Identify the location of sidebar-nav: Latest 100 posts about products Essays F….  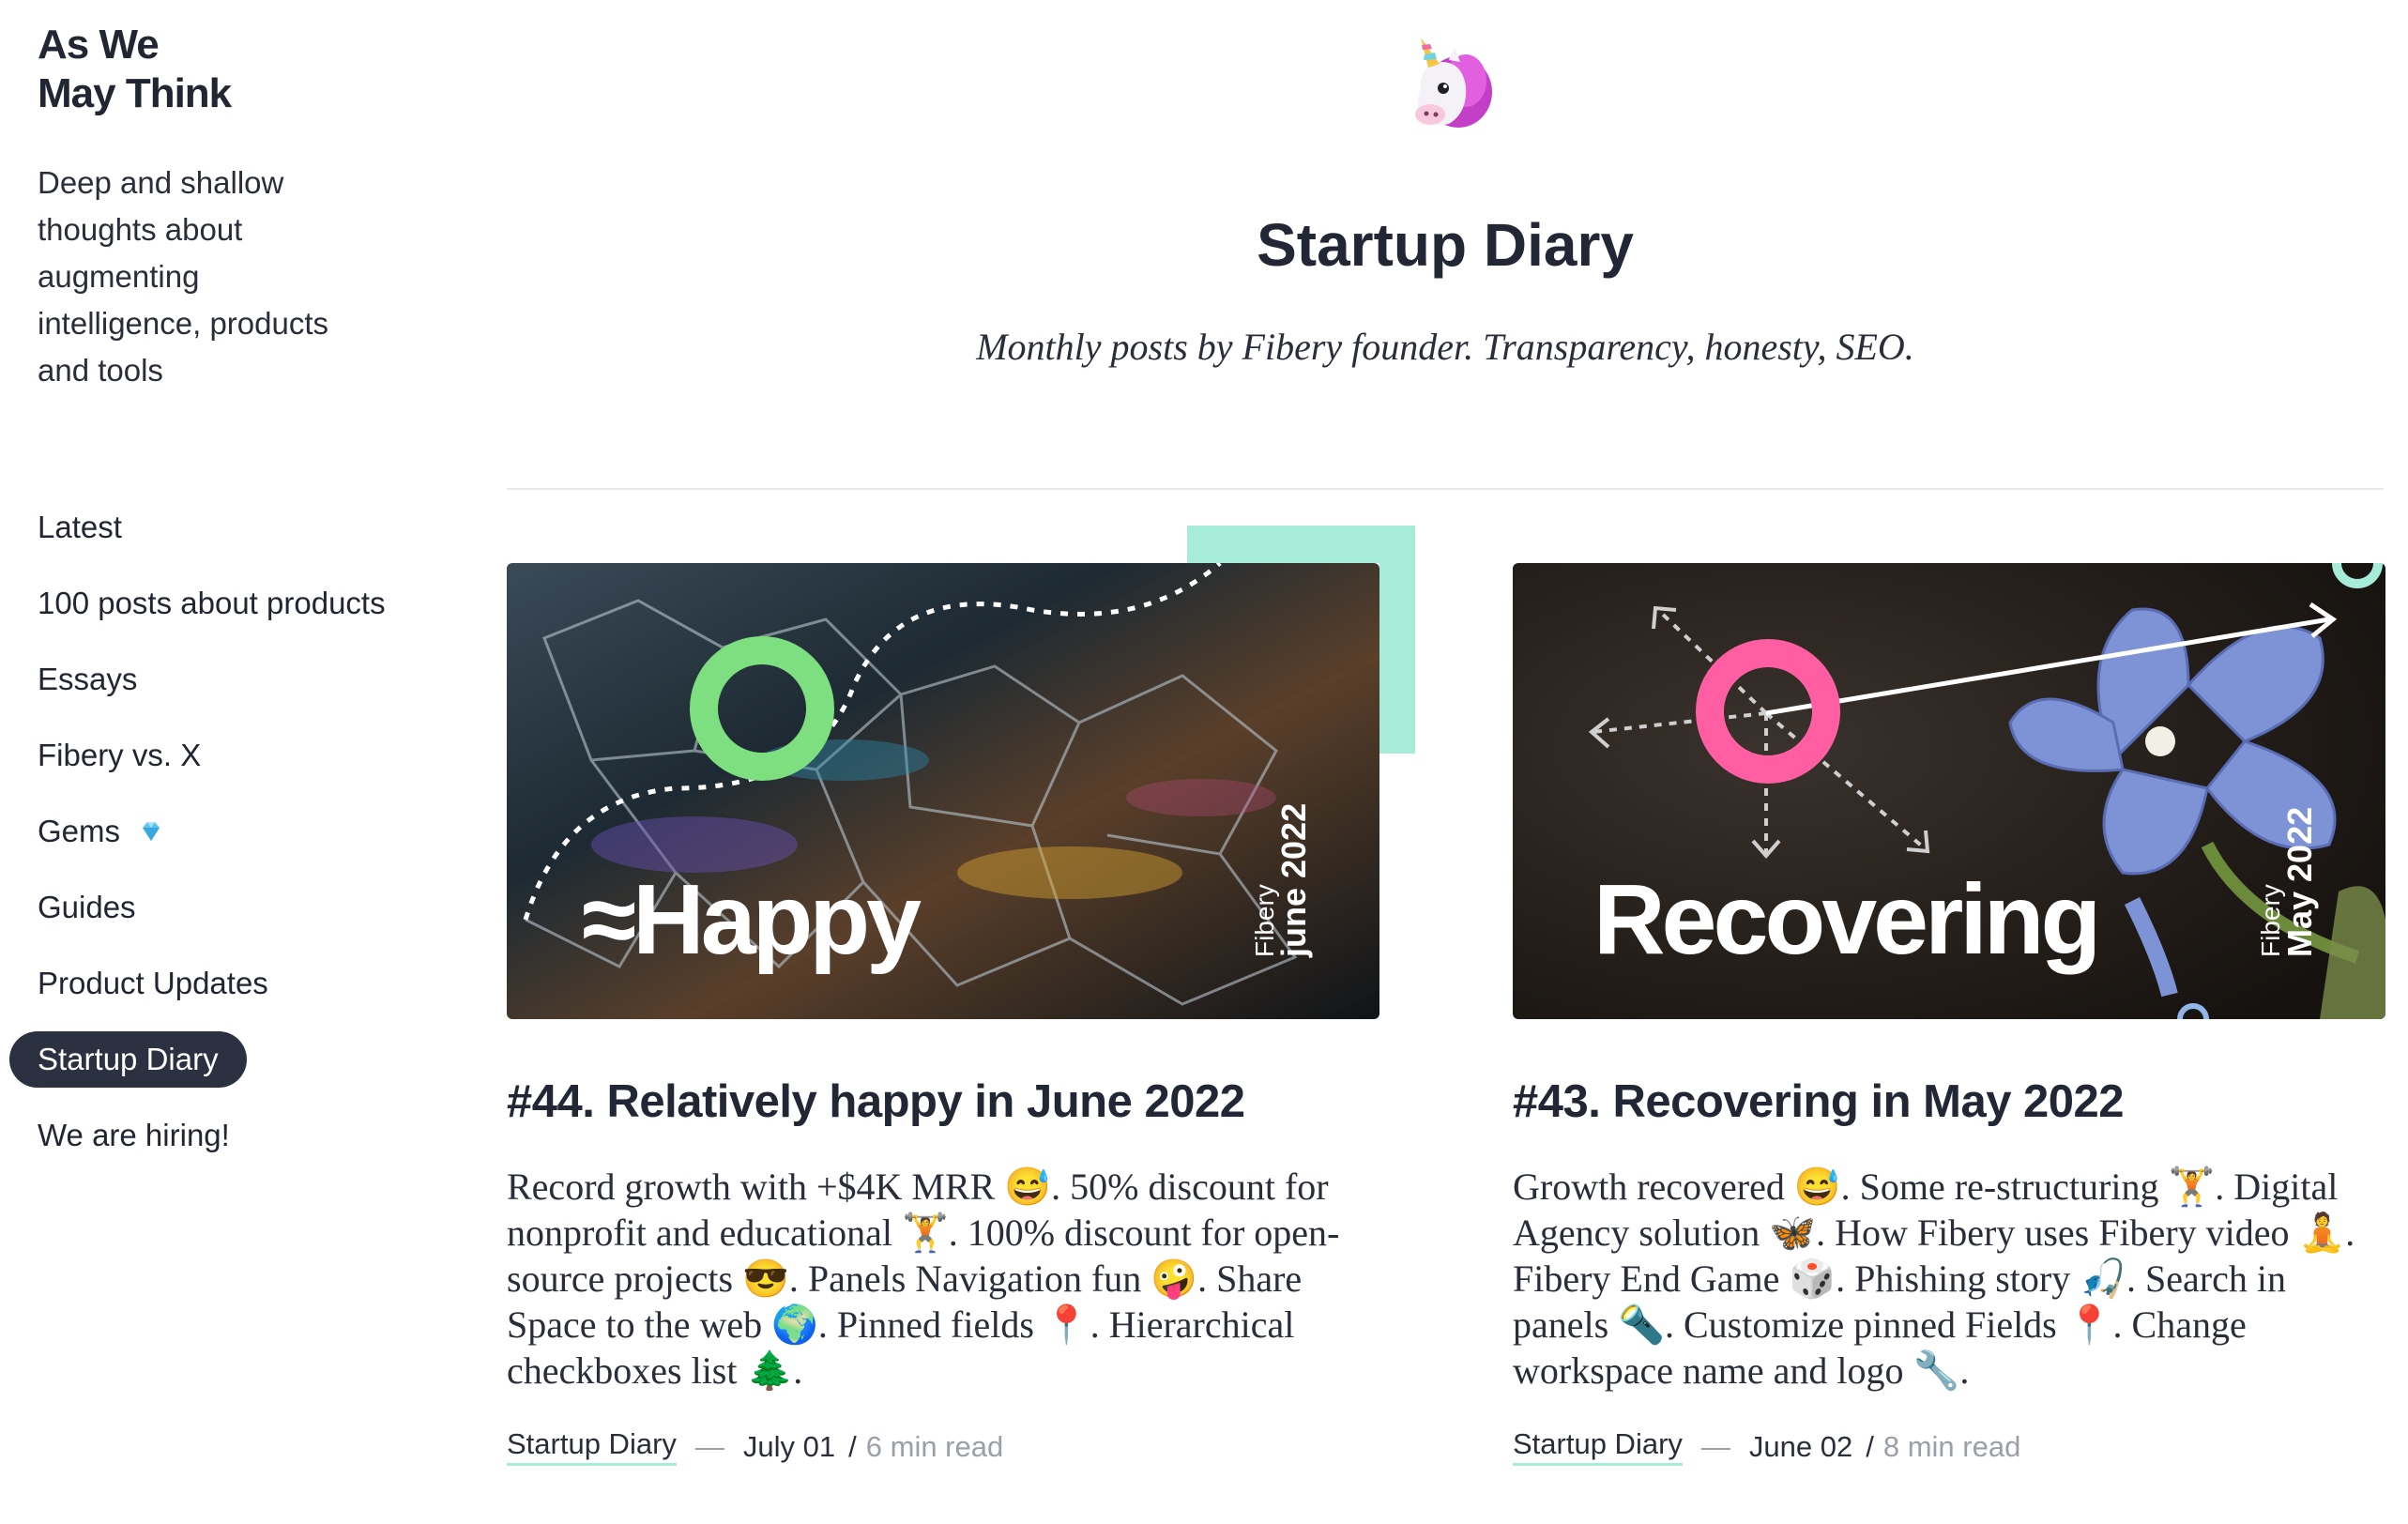
(211, 841).